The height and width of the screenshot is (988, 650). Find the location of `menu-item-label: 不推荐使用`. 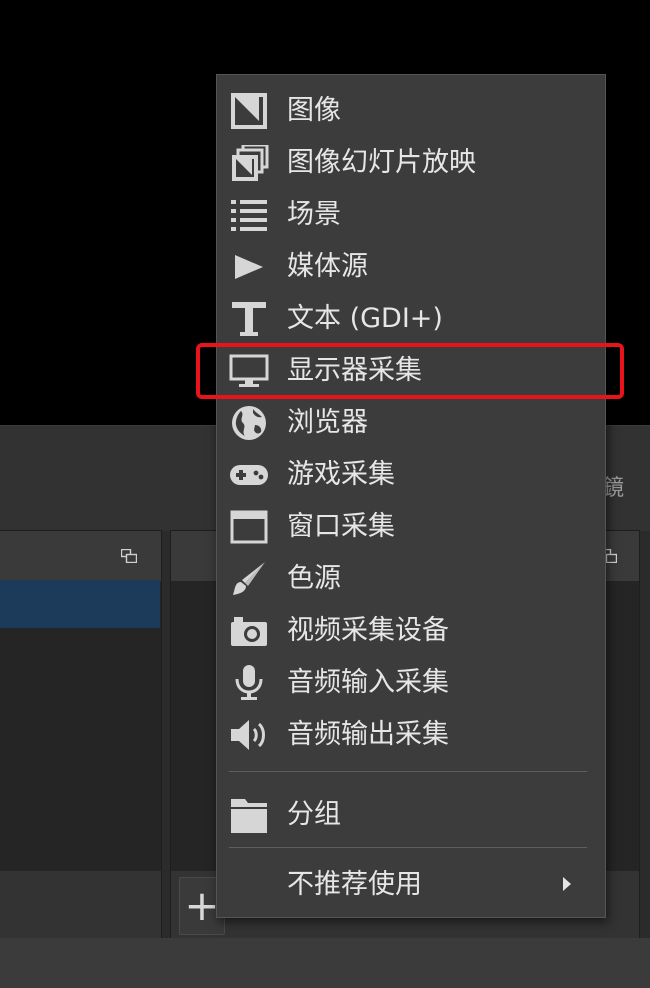

menu-item-label: 不推荐使用 is located at coordinates (354, 884).